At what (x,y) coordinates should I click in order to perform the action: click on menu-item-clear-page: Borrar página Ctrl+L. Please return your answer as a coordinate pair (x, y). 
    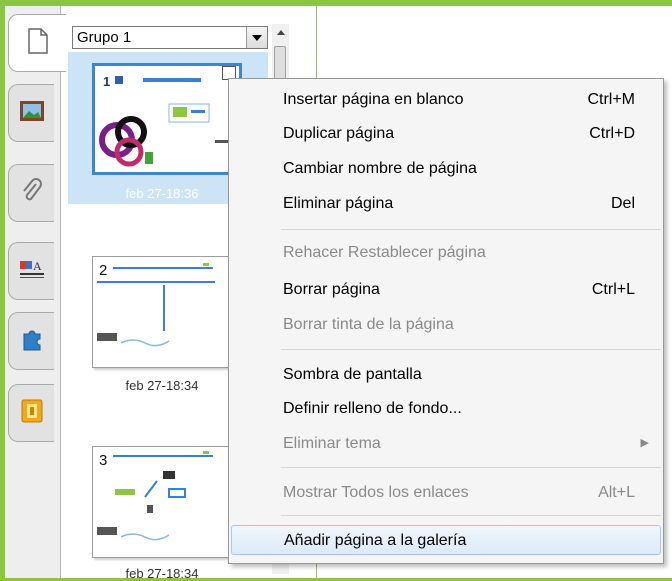
    Looking at the image, I should click on (446, 290).